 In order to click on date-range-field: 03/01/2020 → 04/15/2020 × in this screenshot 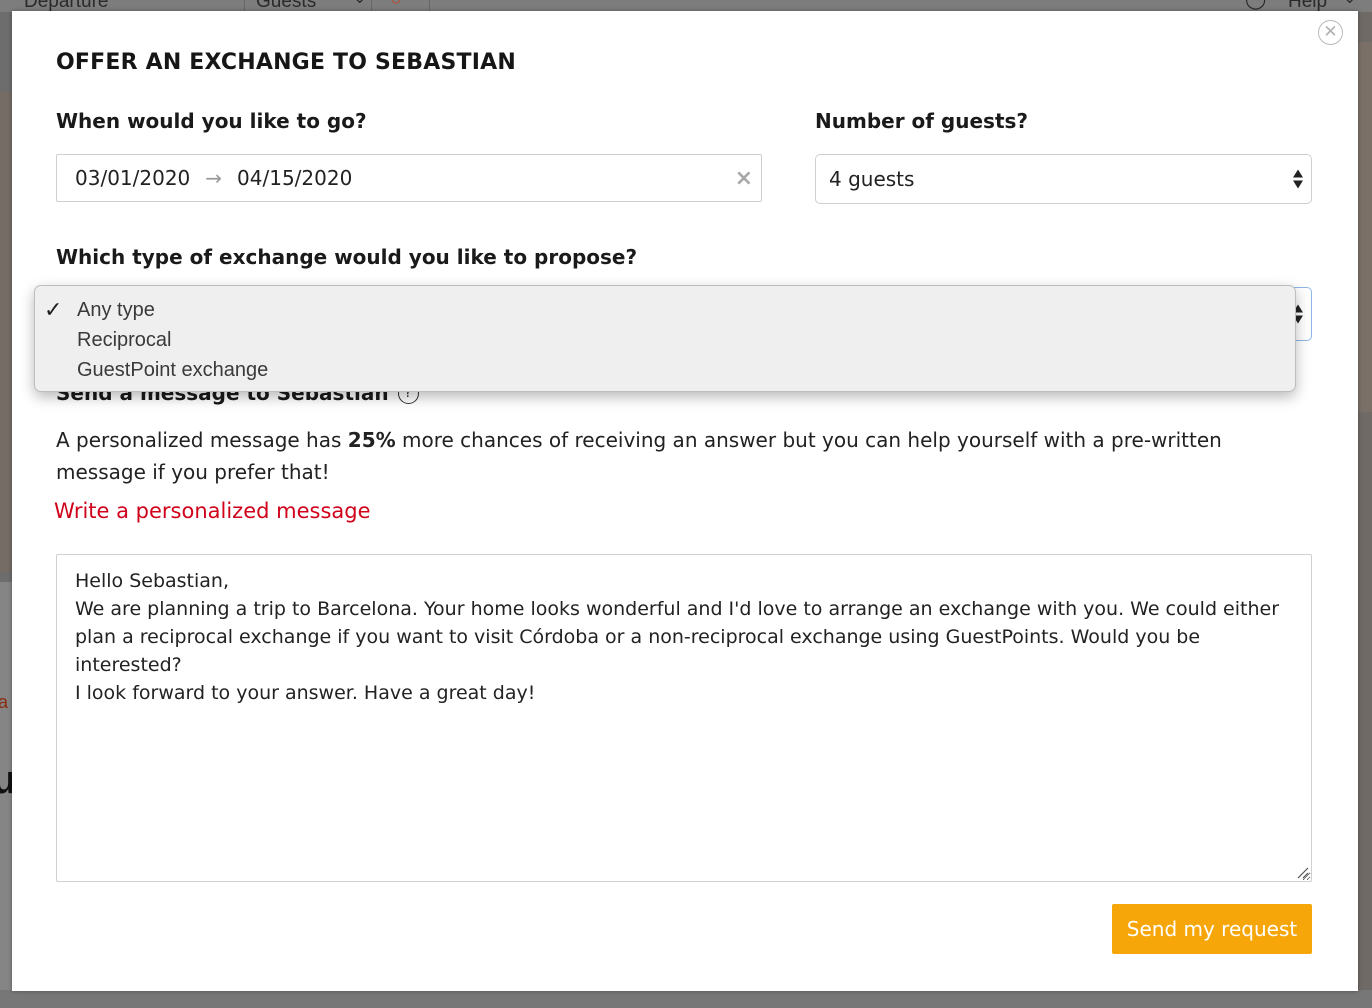, I will do `click(409, 178)`.